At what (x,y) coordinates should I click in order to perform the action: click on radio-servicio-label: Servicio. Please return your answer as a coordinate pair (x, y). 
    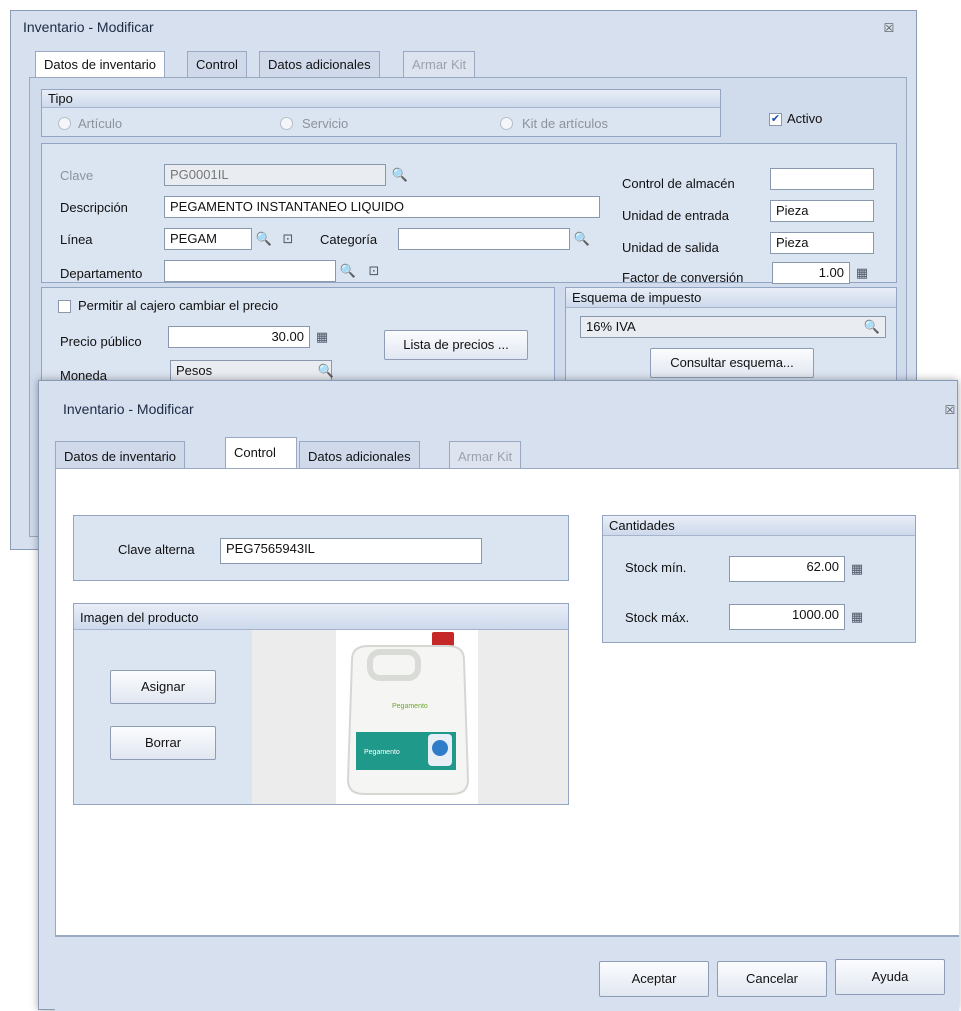
    Looking at the image, I should click on (325, 123).